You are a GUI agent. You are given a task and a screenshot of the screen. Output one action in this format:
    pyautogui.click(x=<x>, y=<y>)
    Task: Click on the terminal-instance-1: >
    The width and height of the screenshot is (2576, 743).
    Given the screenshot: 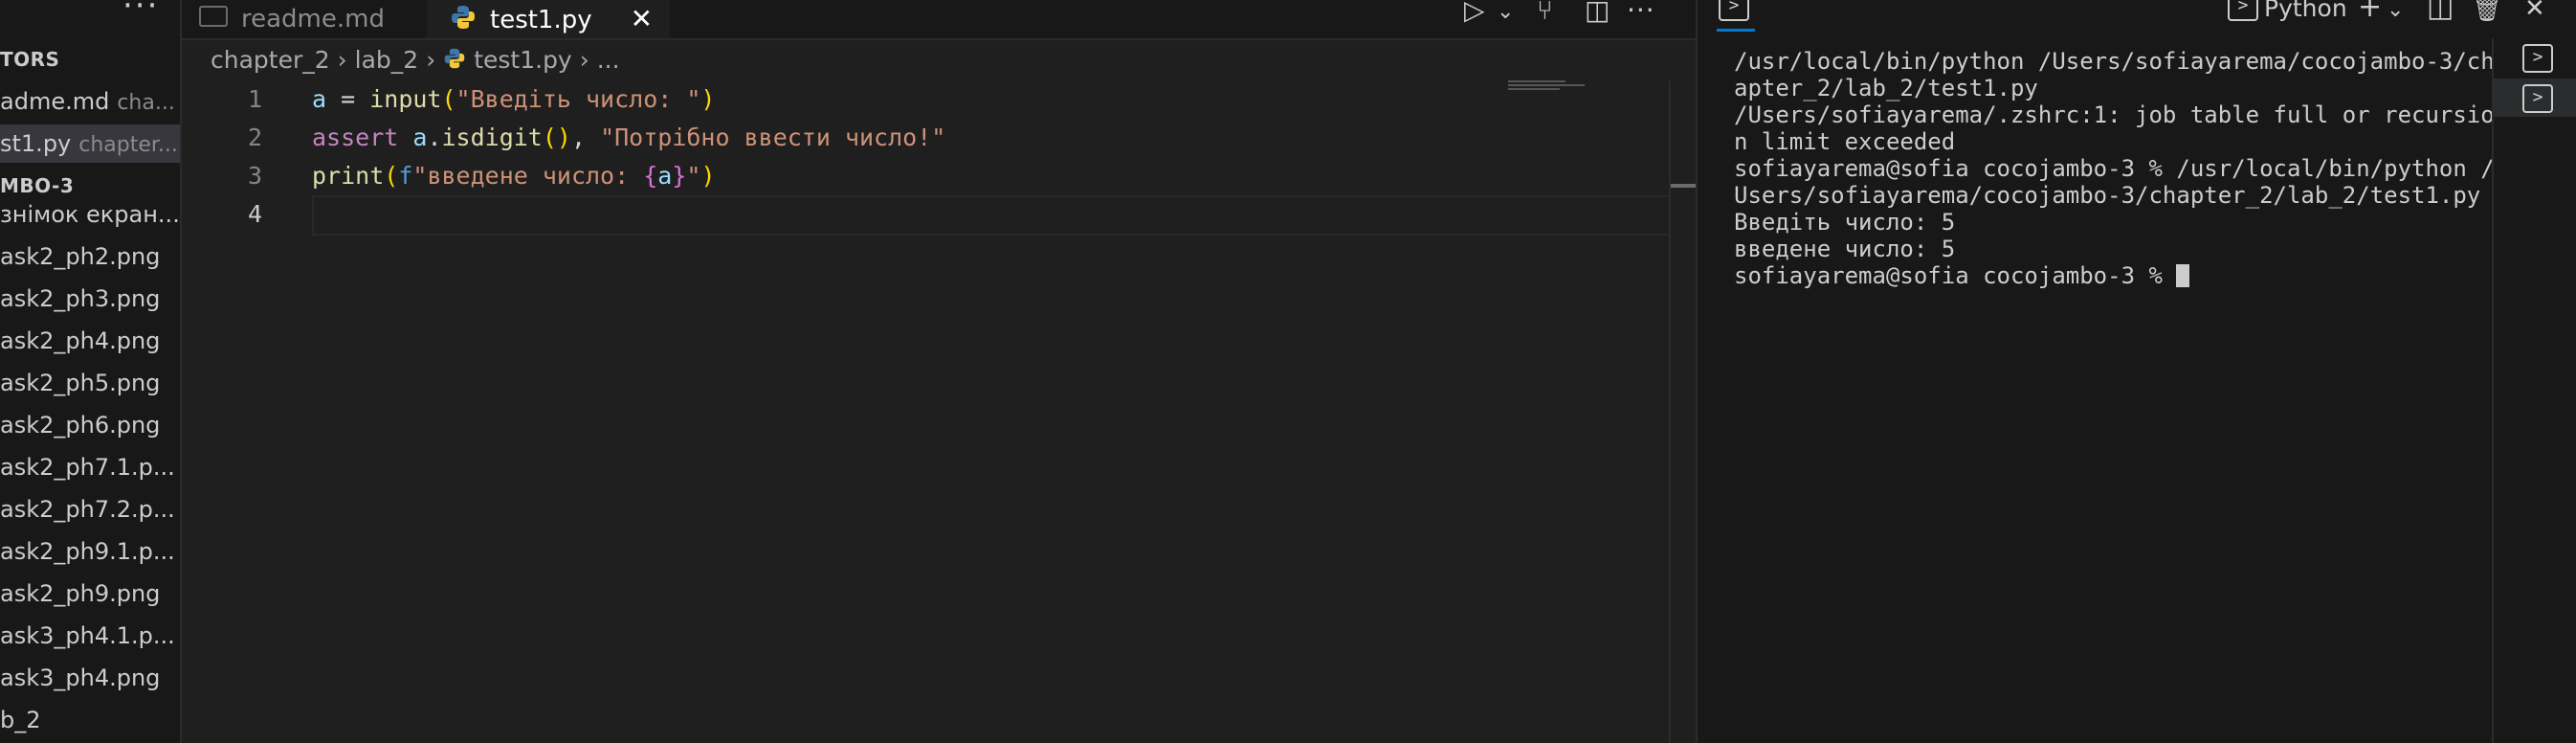 What is the action you would take?
    pyautogui.click(x=2535, y=57)
    